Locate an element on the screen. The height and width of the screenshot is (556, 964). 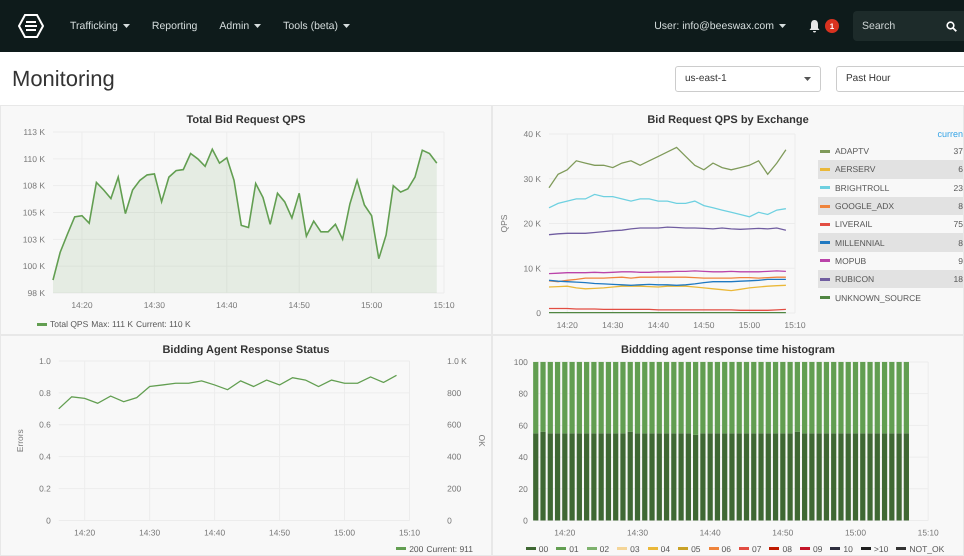
dropdown-select: us-east-1 is located at coordinates (748, 79).